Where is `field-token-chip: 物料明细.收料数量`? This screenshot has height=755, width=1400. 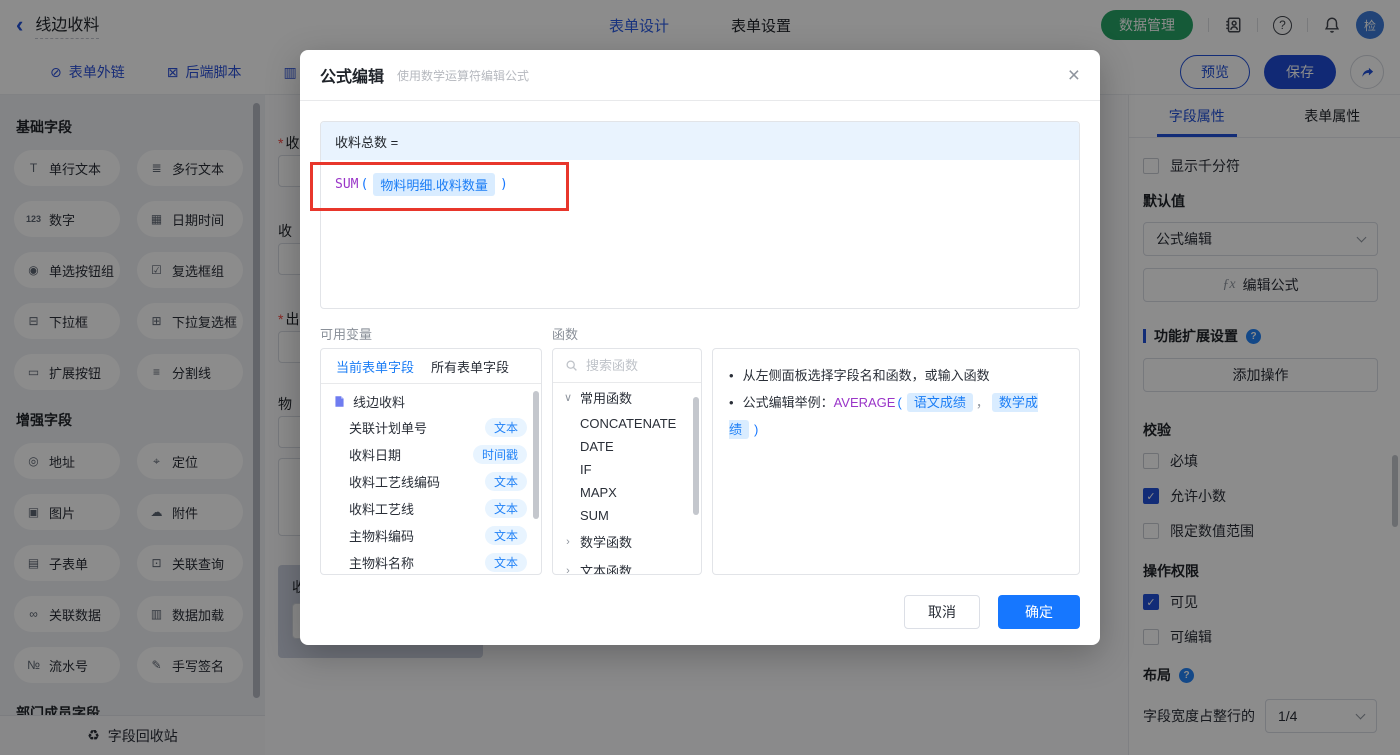
field-token-chip: 物料明细.收料数量 is located at coordinates (434, 184).